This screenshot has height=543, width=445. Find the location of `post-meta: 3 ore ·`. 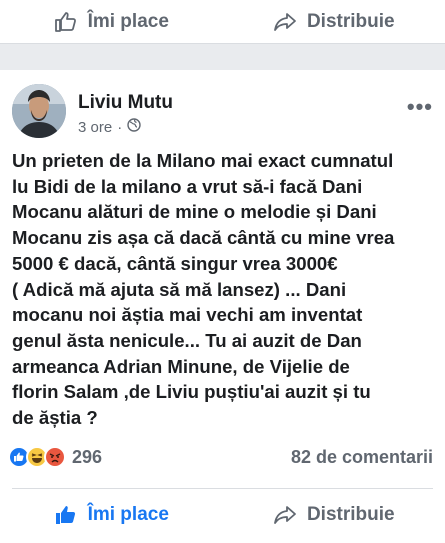

post-meta: 3 ore · is located at coordinates (109, 127).